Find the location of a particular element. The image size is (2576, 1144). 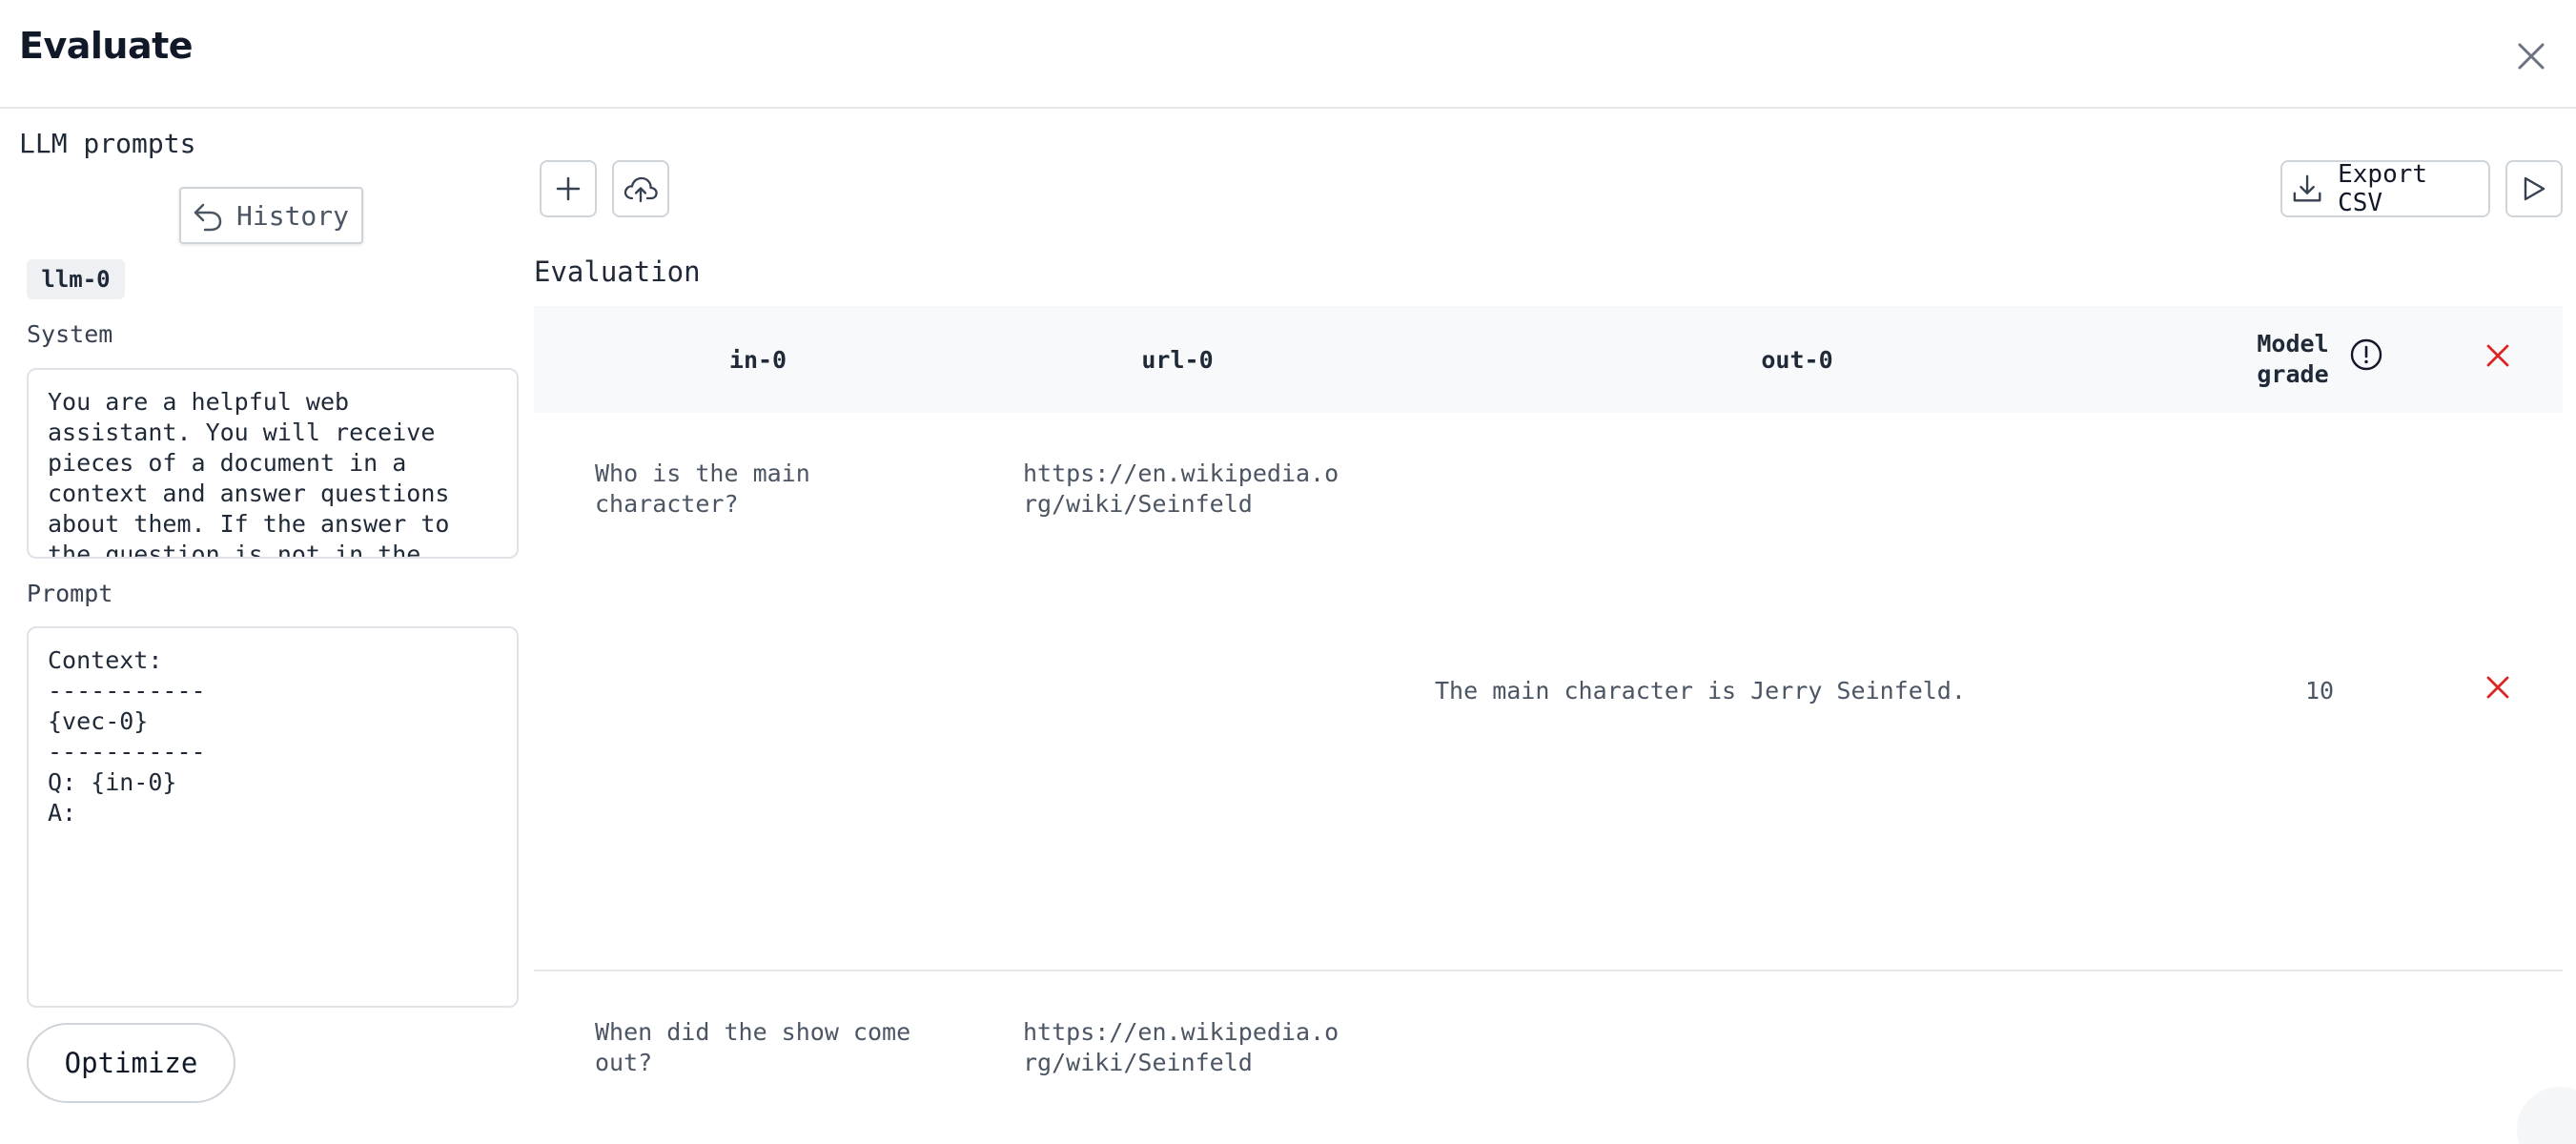

llm-prompts-title: LLM prompts is located at coordinates (108, 143).